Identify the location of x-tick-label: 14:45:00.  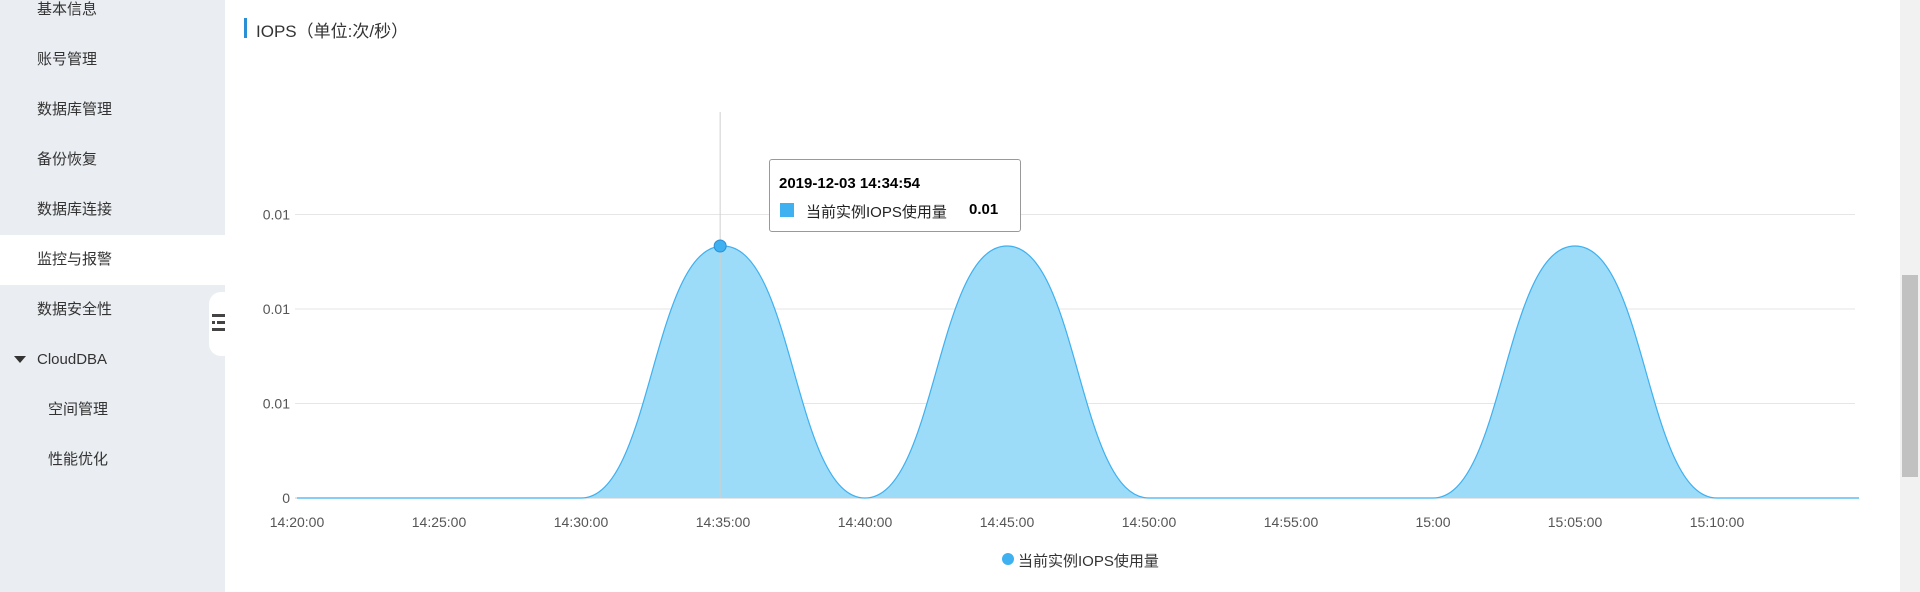
(1007, 522).